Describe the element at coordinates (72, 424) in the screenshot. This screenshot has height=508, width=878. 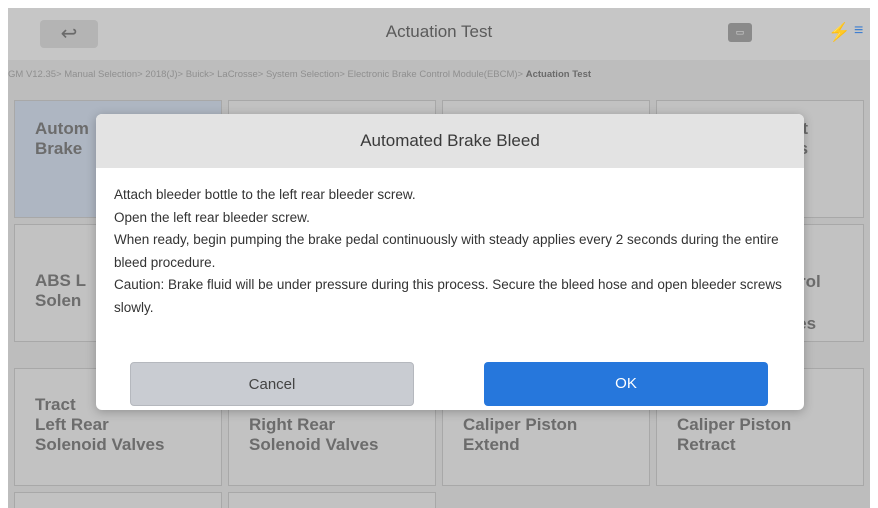
I see `tile-label: Left Rear` at that location.